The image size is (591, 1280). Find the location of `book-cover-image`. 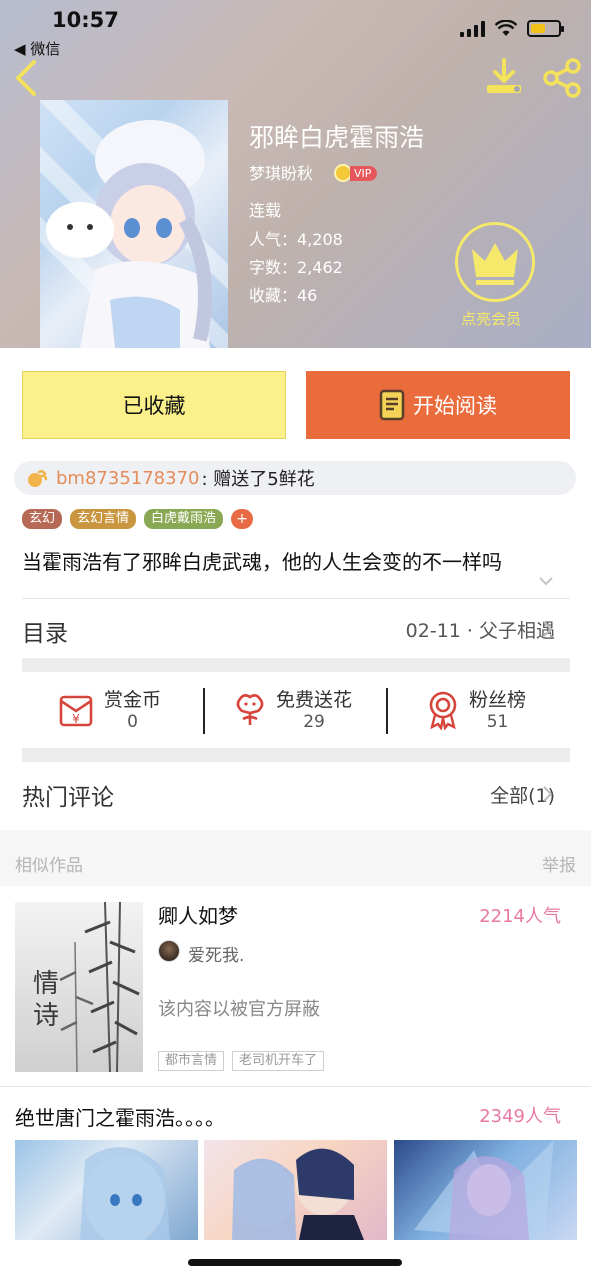

book-cover-image is located at coordinates (134, 224).